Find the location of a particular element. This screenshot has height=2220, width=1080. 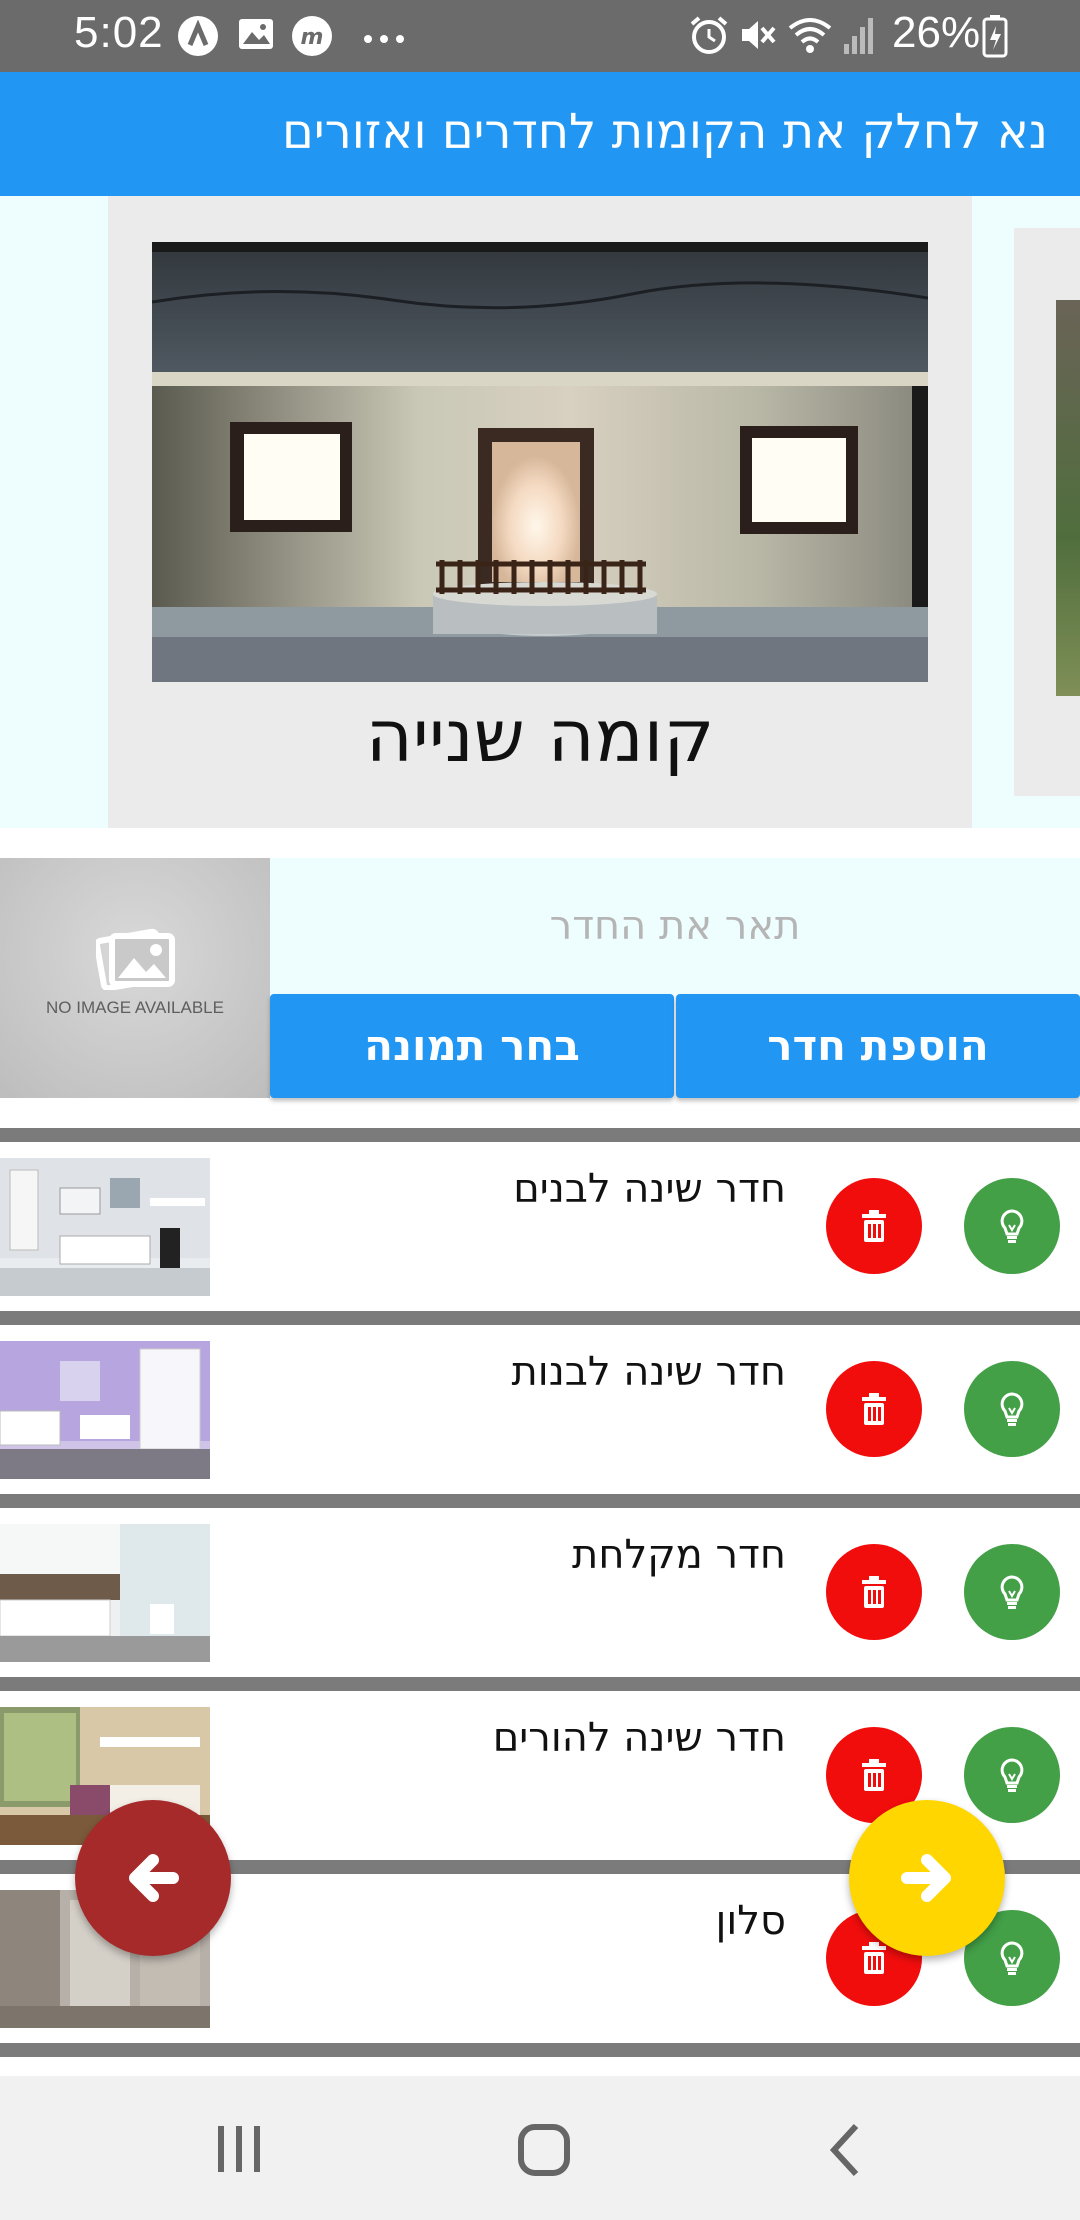

arrow-left-icon is located at coordinates (154, 1878).